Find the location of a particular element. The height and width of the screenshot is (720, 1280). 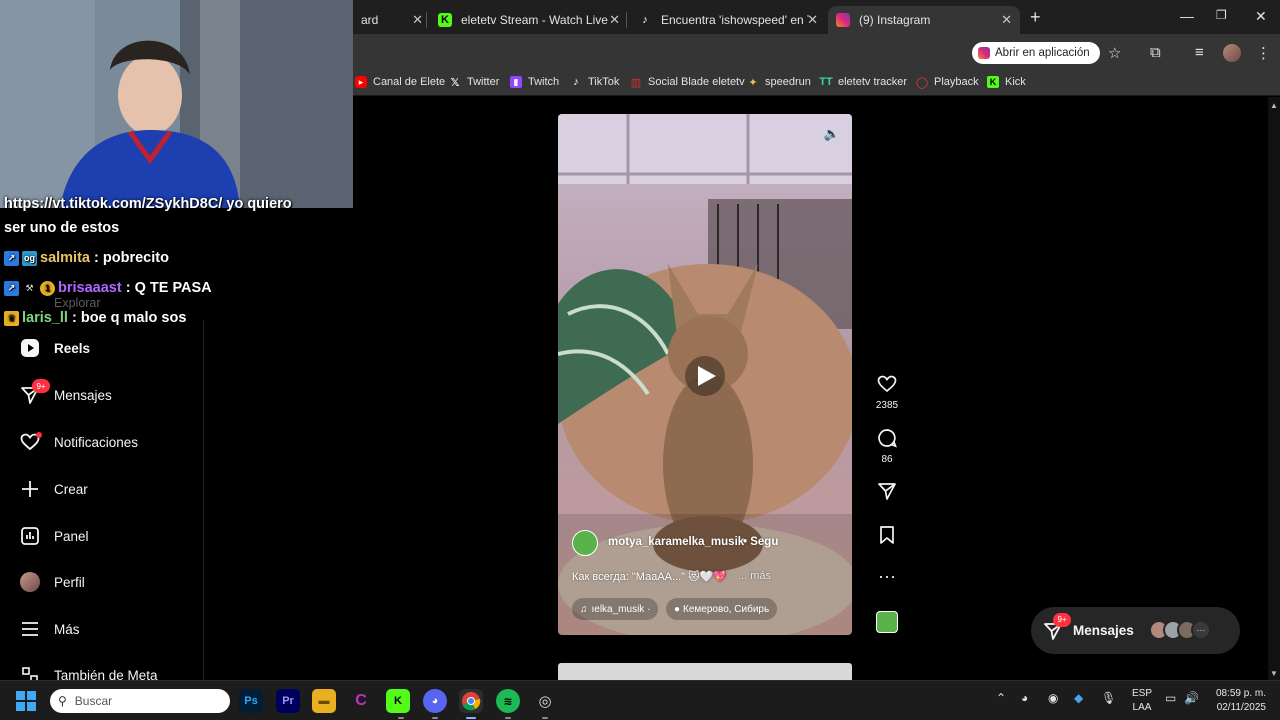

sidebar-item-panel: Panel is located at coordinates (54, 536).